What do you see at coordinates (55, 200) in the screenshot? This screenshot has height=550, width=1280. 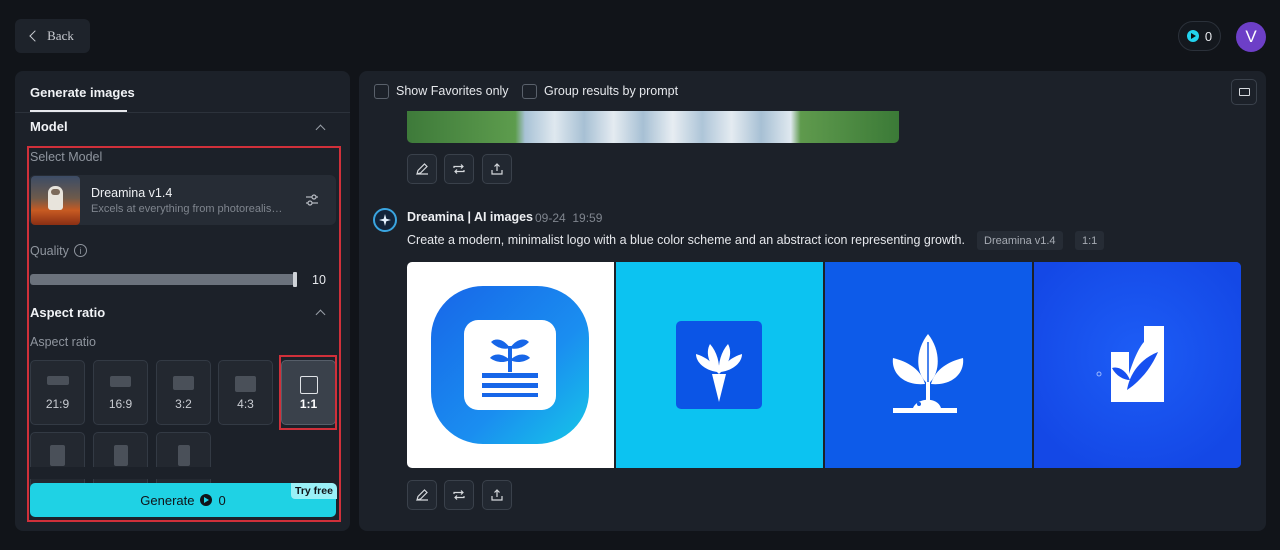 I see `model-thumbnail` at bounding box center [55, 200].